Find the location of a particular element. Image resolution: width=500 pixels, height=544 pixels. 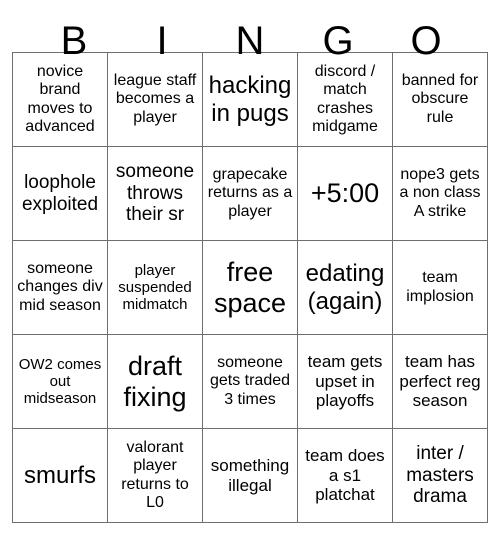

bingo-header-letter-g: G is located at coordinates (338, 41).